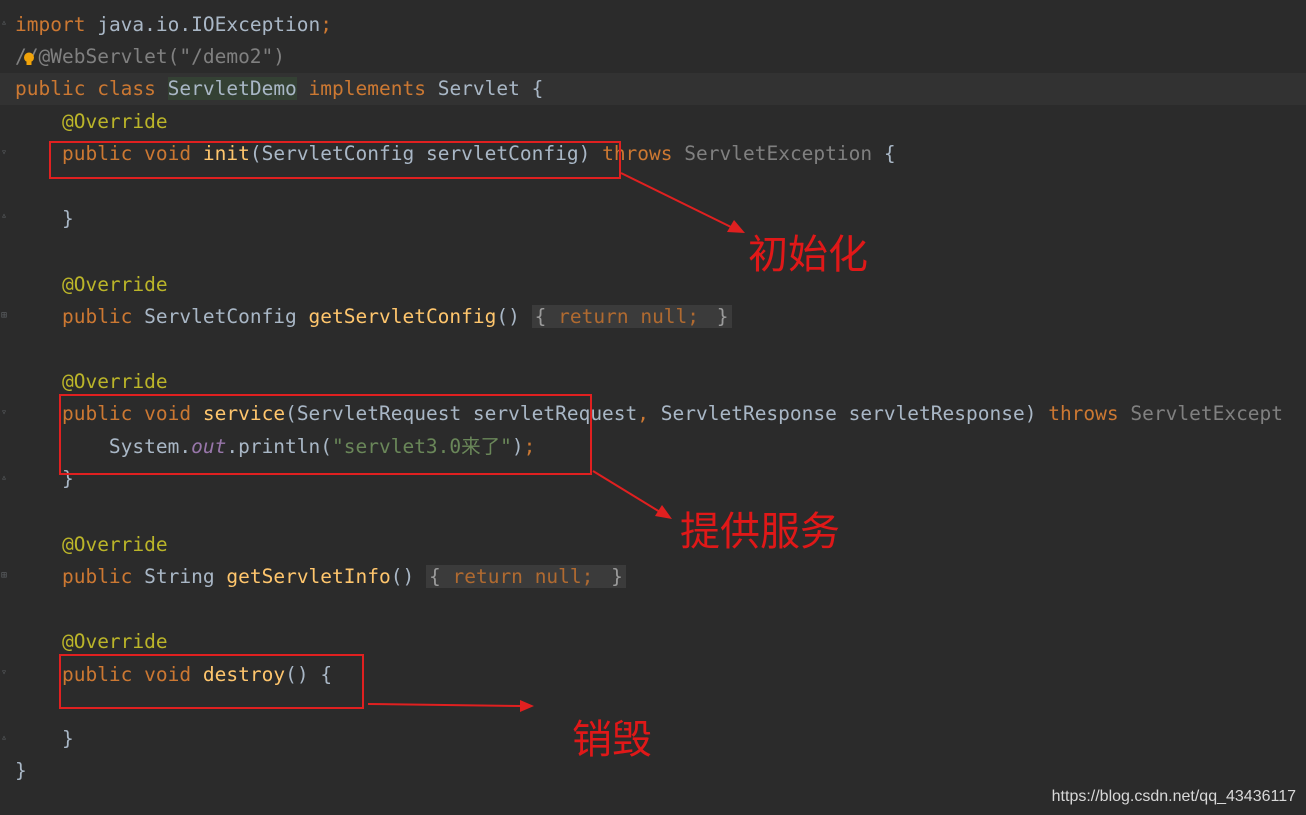  What do you see at coordinates (527, 706) in the screenshot?
I see `destroy-arrow-head-icon` at bounding box center [527, 706].